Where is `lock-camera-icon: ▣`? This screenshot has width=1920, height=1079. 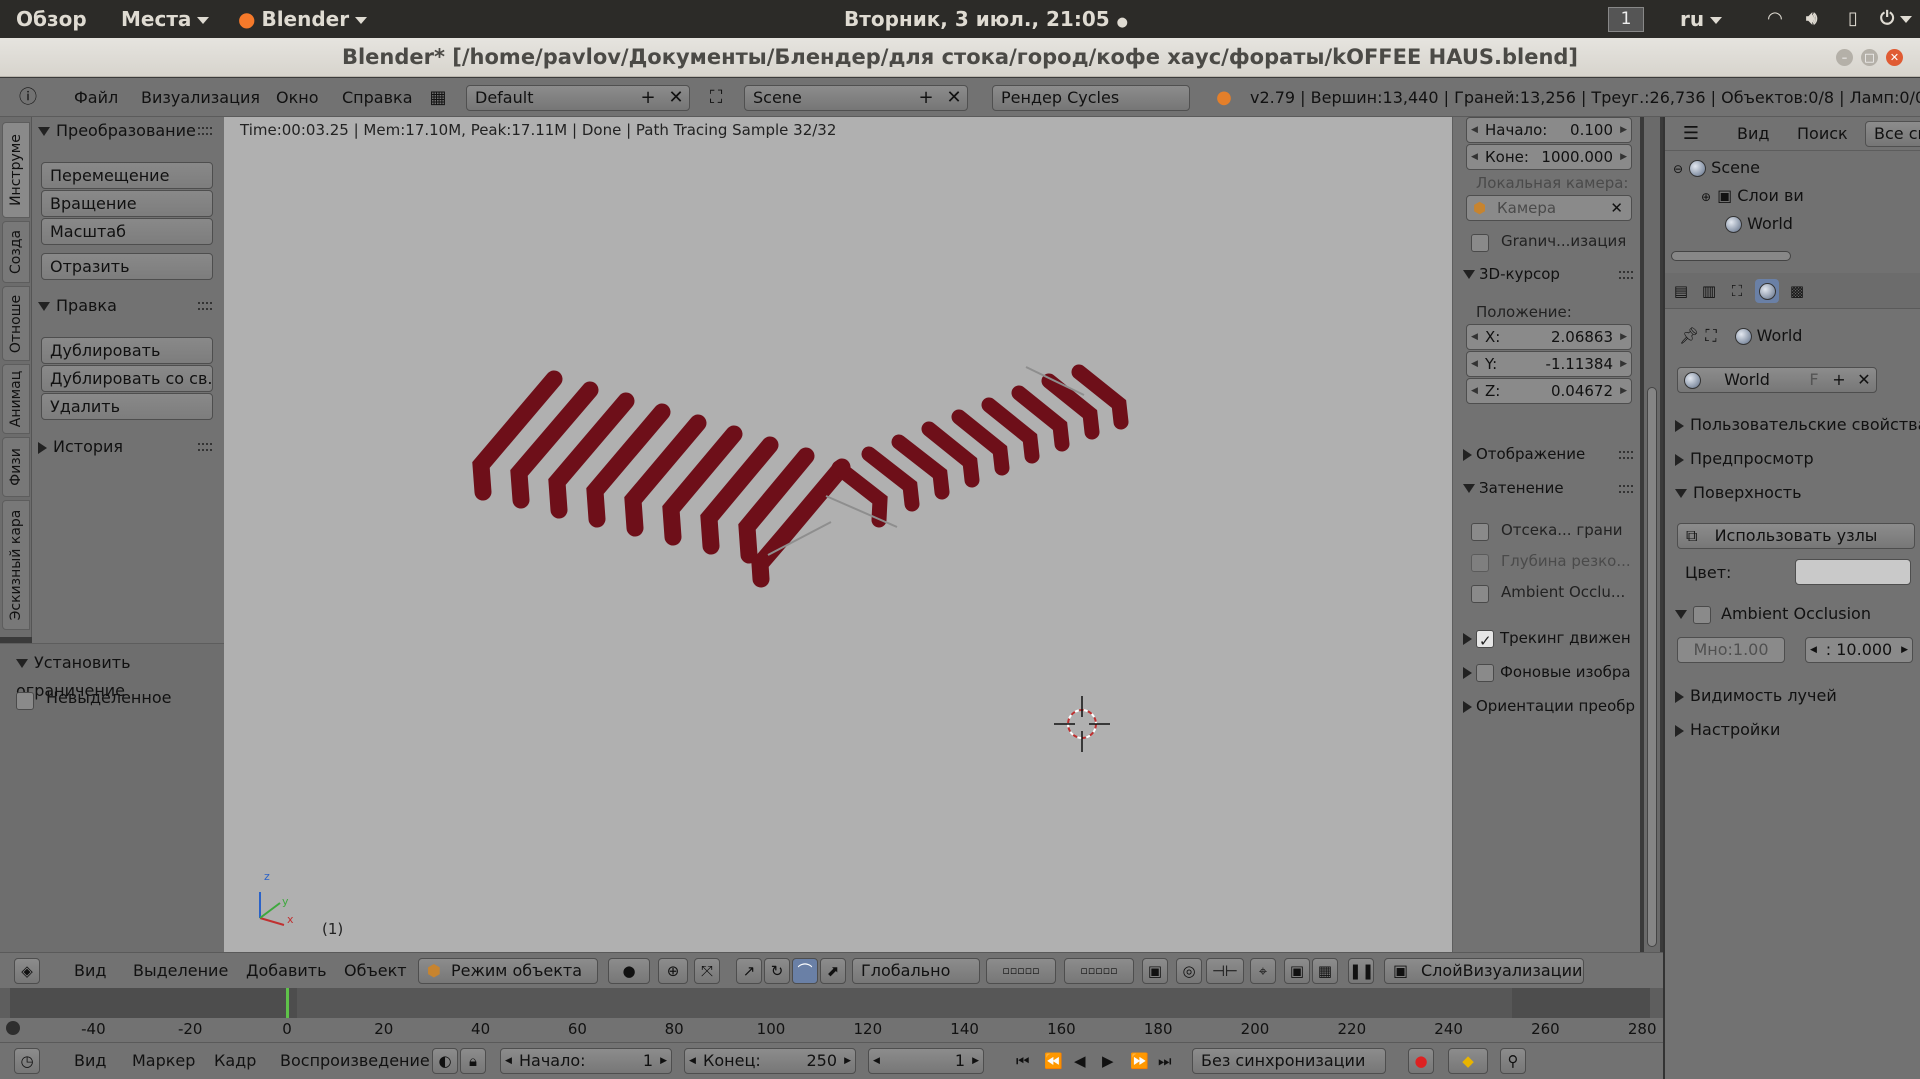 lock-camera-icon: ▣ is located at coordinates (1155, 971).